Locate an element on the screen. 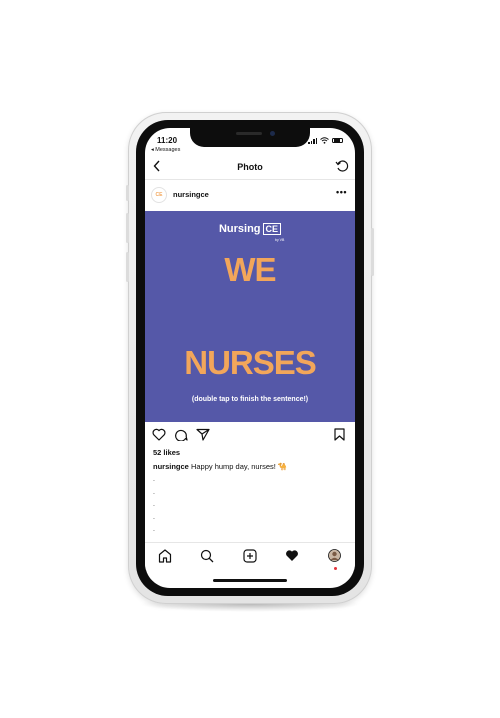 This screenshot has width=500, height=718. notification-dot is located at coordinates (335, 568).